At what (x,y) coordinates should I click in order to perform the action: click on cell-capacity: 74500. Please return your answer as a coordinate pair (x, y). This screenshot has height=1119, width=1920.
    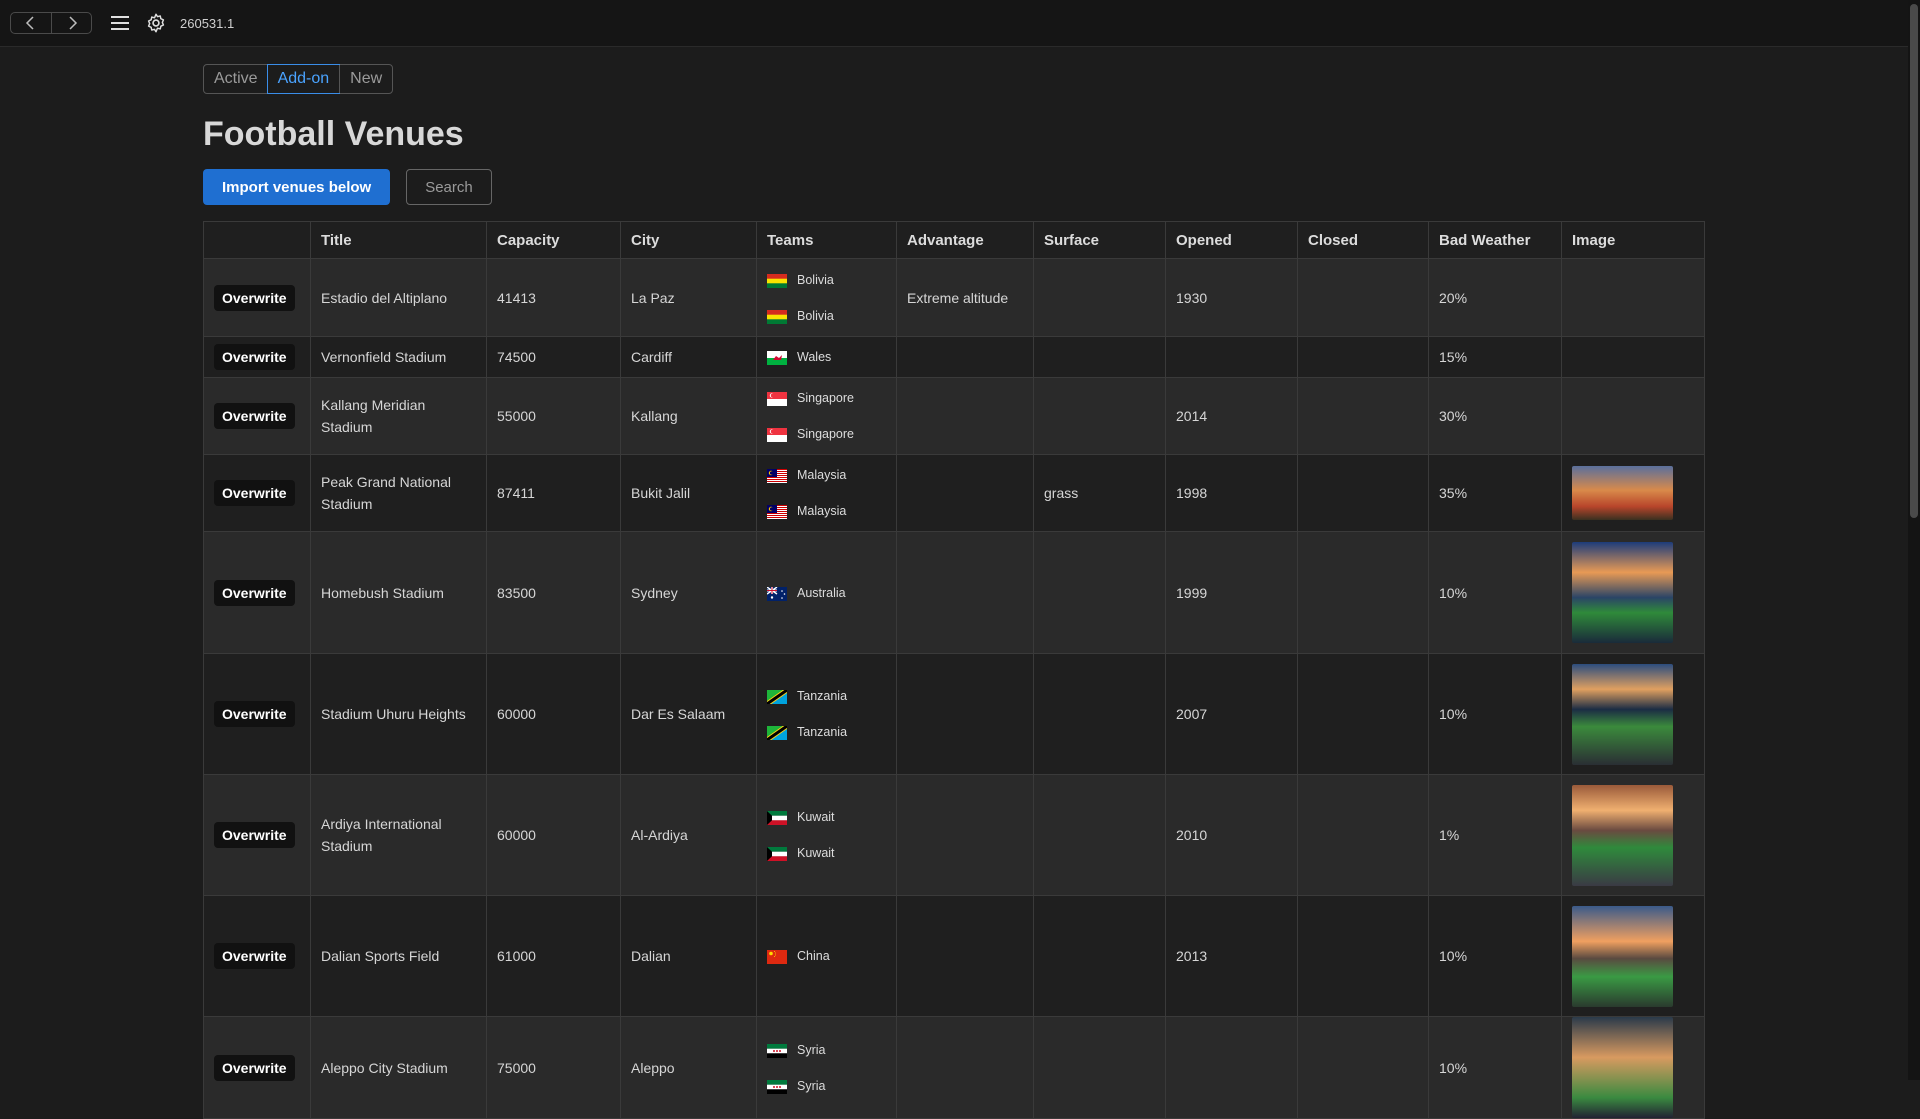
    Looking at the image, I should click on (553, 357).